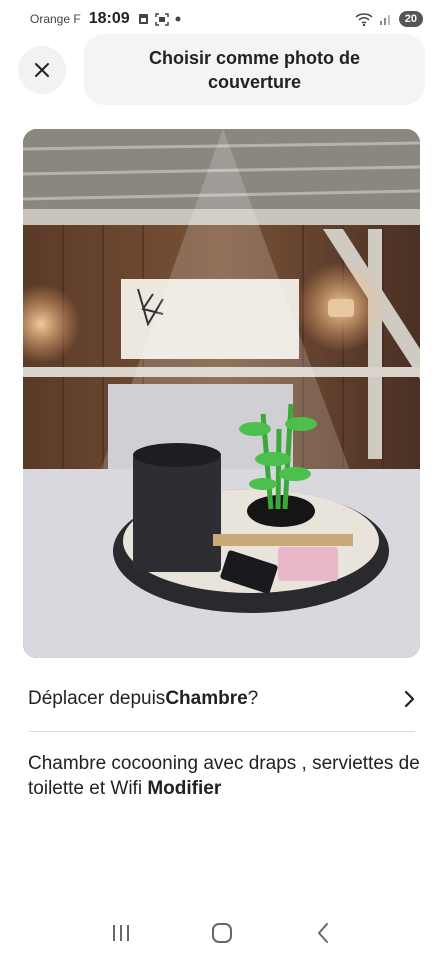 The width and height of the screenshot is (443, 960). I want to click on move-prefix: Déplacer depuis, so click(97, 698).